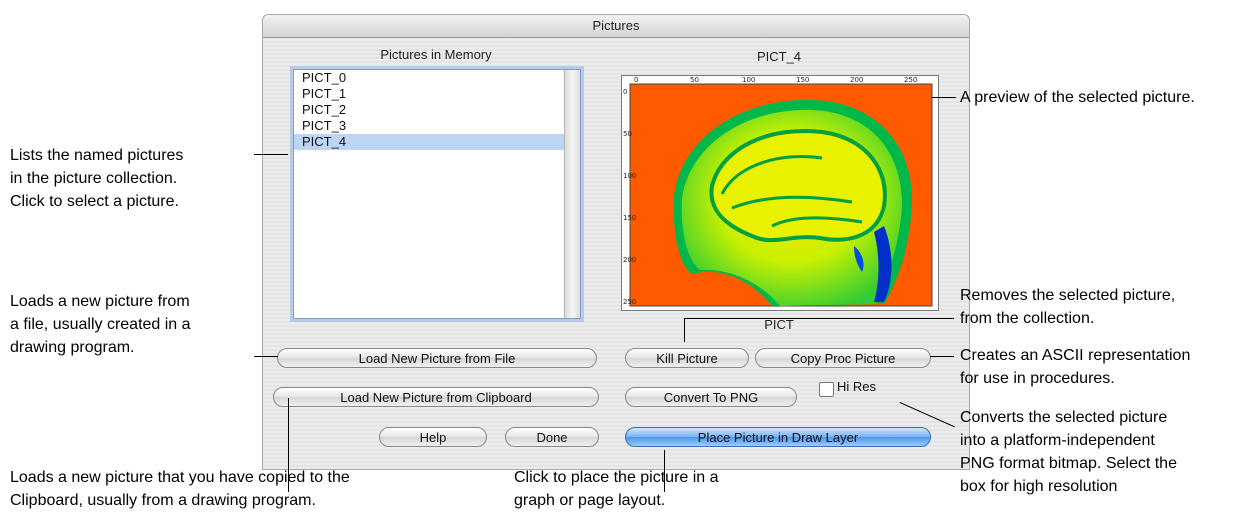  What do you see at coordinates (684, 330) in the screenshot?
I see `callout-line-kill-vertical` at bounding box center [684, 330].